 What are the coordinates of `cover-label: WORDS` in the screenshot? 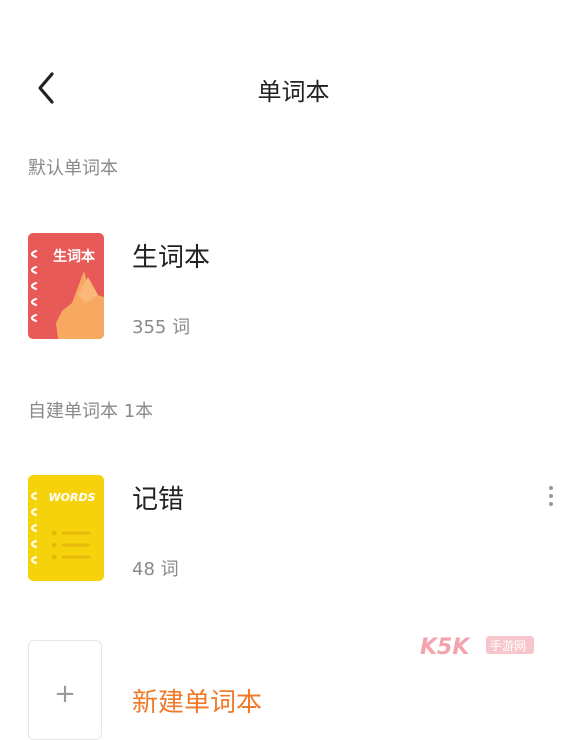 It's located at (71, 497).